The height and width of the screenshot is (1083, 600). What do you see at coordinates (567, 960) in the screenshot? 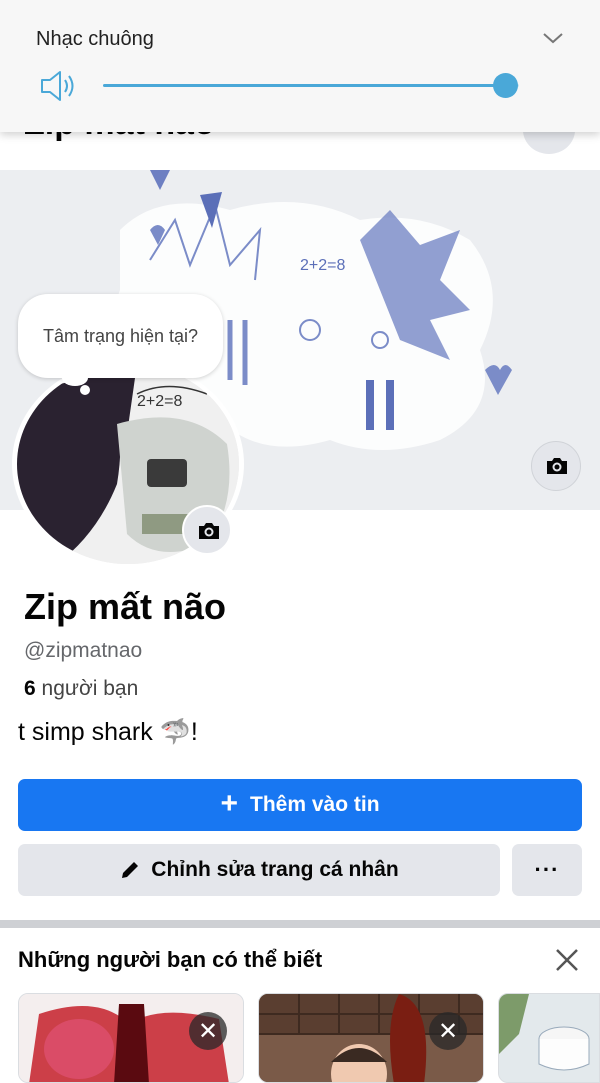
I see `close-icon` at bounding box center [567, 960].